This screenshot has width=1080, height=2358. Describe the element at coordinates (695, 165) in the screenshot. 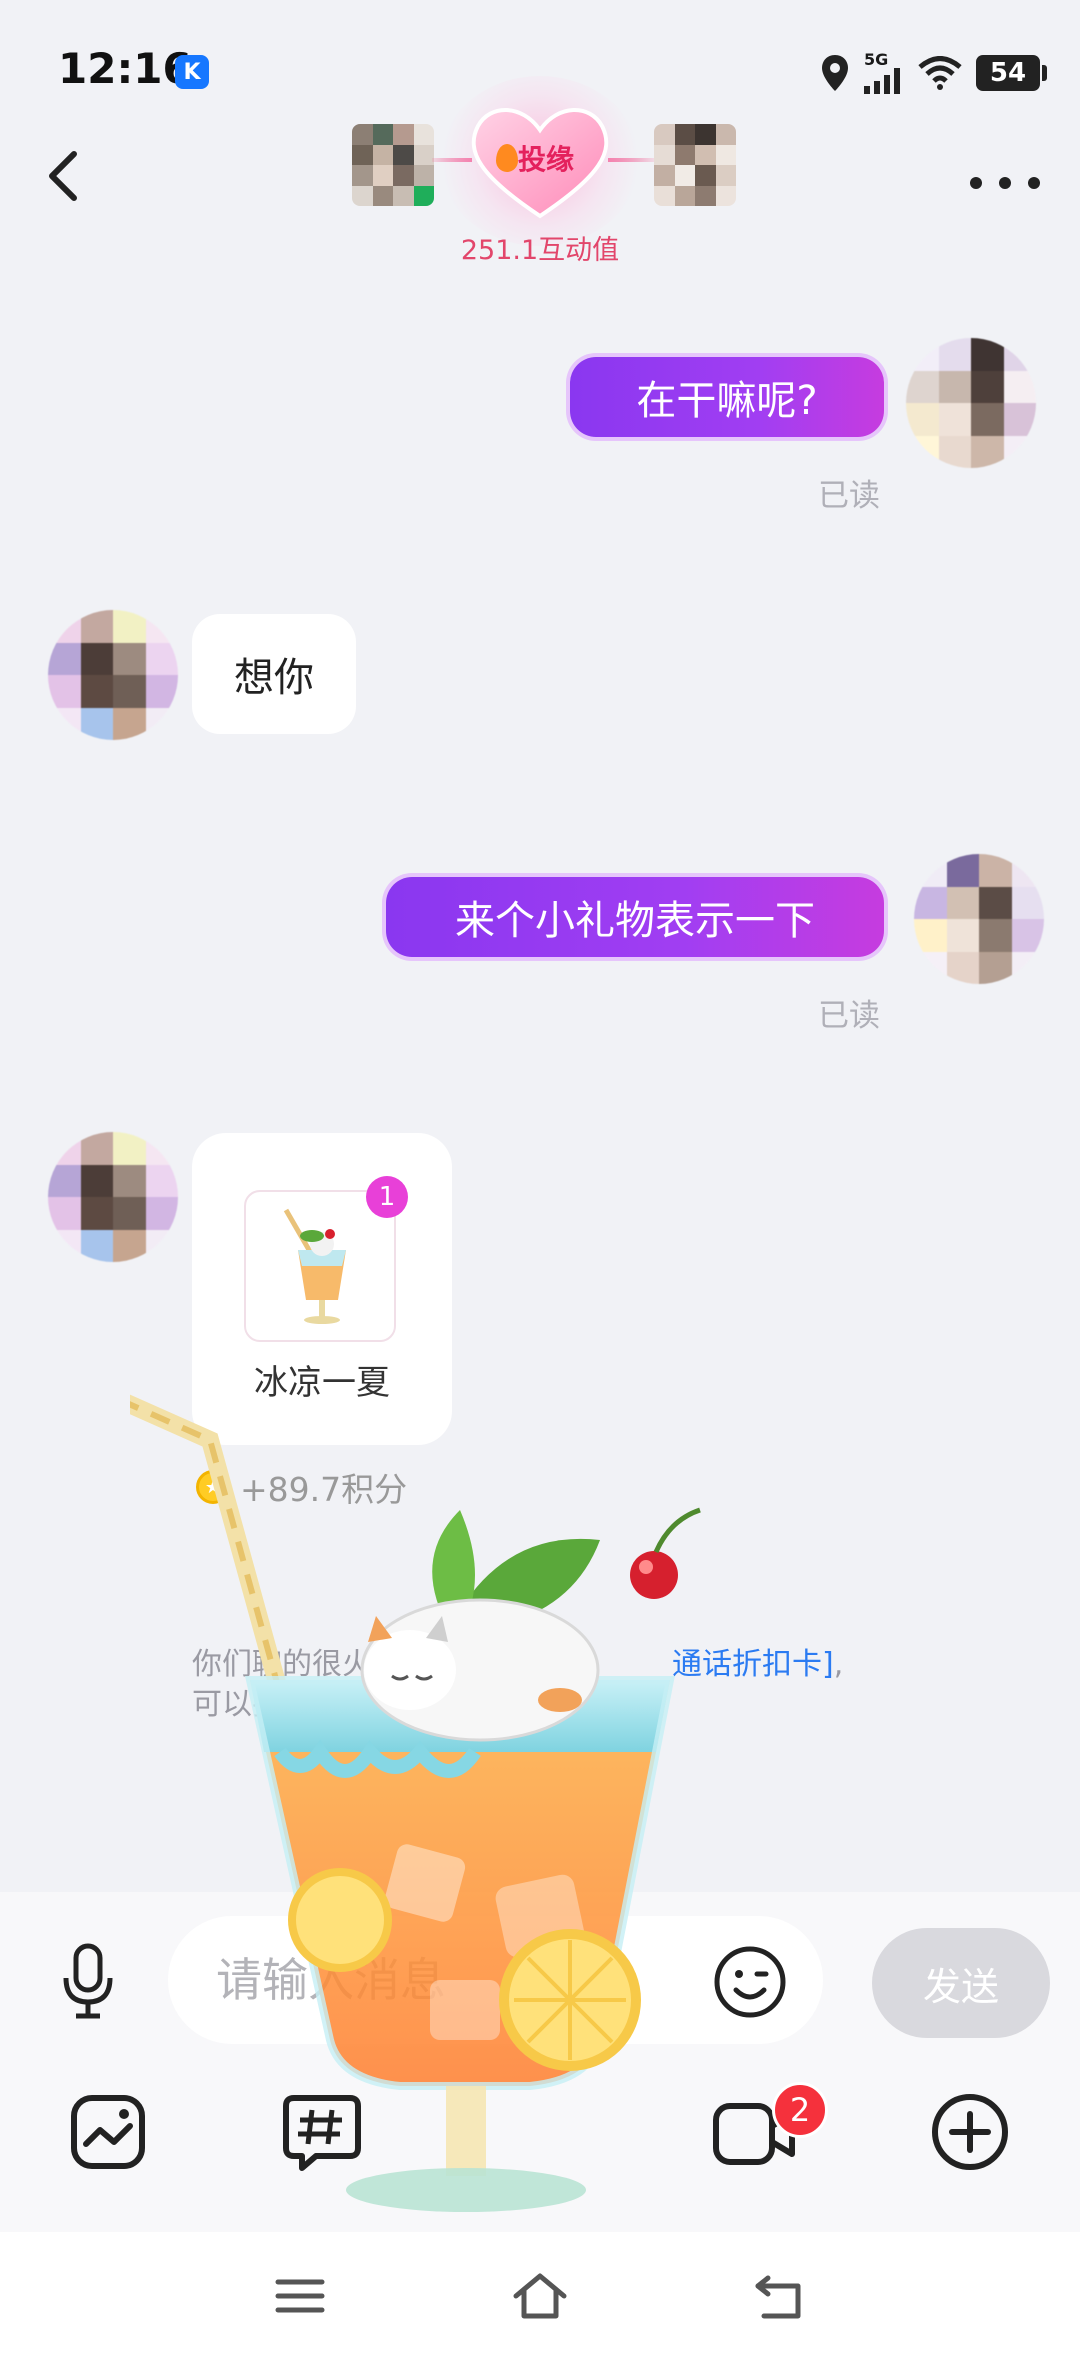

I see `my-avatar` at that location.